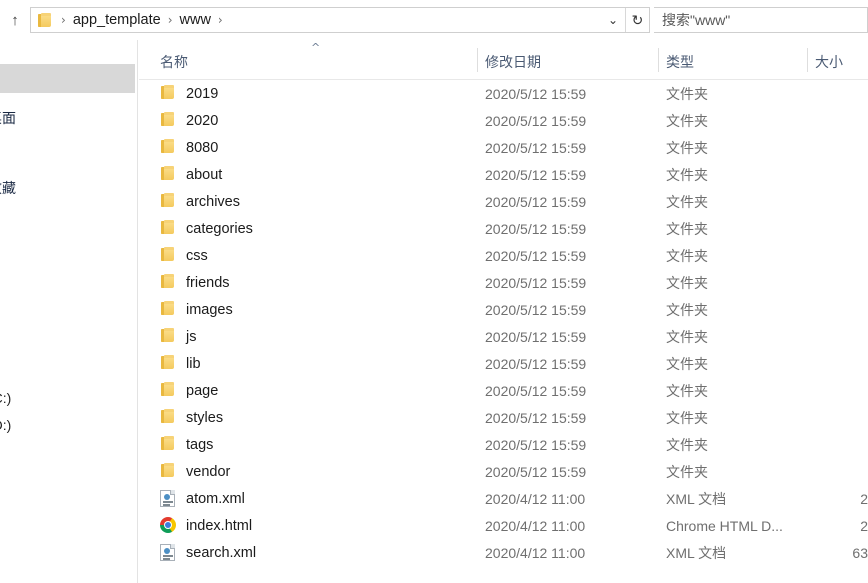 The width and height of the screenshot is (868, 583). I want to click on breadcrumb-item-www: www, so click(195, 20).